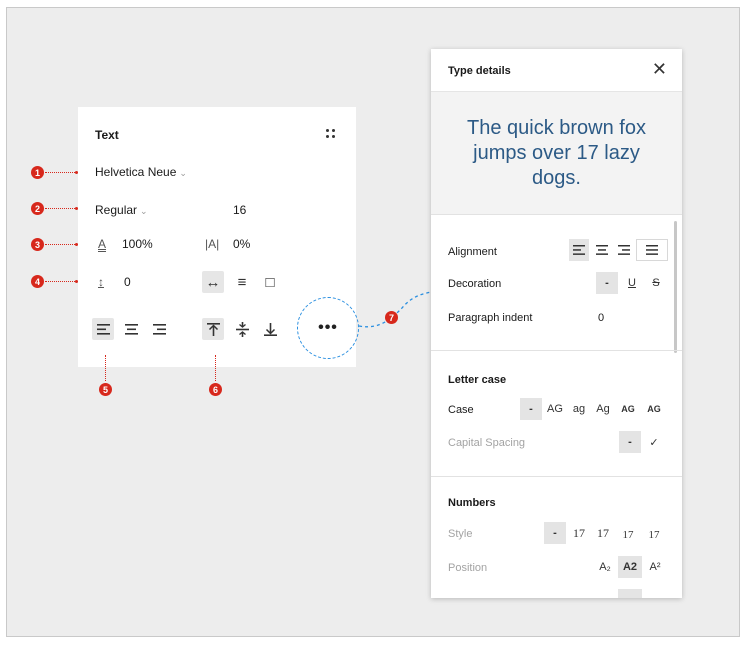  Describe the element at coordinates (472, 503) in the screenshot. I see `numbers-heading: Numbers` at that location.